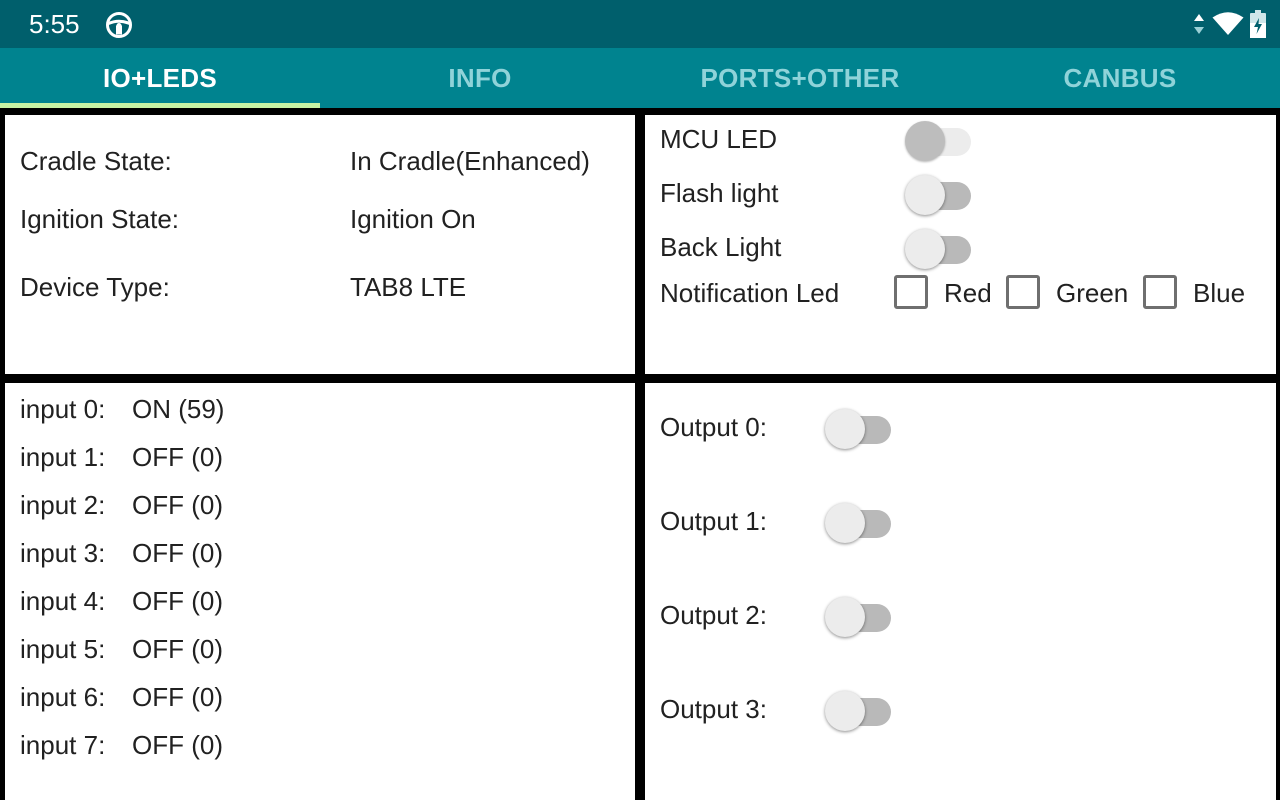  I want to click on mcu-led-switch, so click(939, 138).